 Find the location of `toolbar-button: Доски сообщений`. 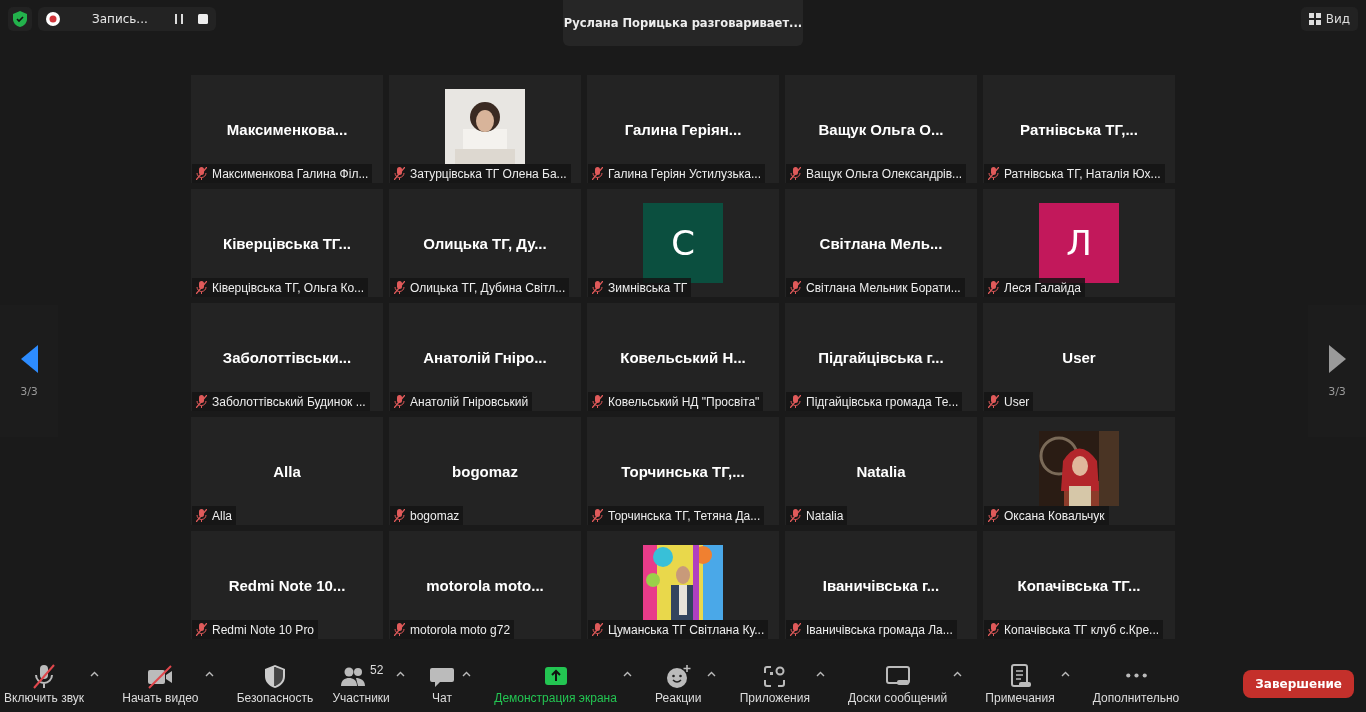

toolbar-button: Доски сообщений is located at coordinates (898, 683).